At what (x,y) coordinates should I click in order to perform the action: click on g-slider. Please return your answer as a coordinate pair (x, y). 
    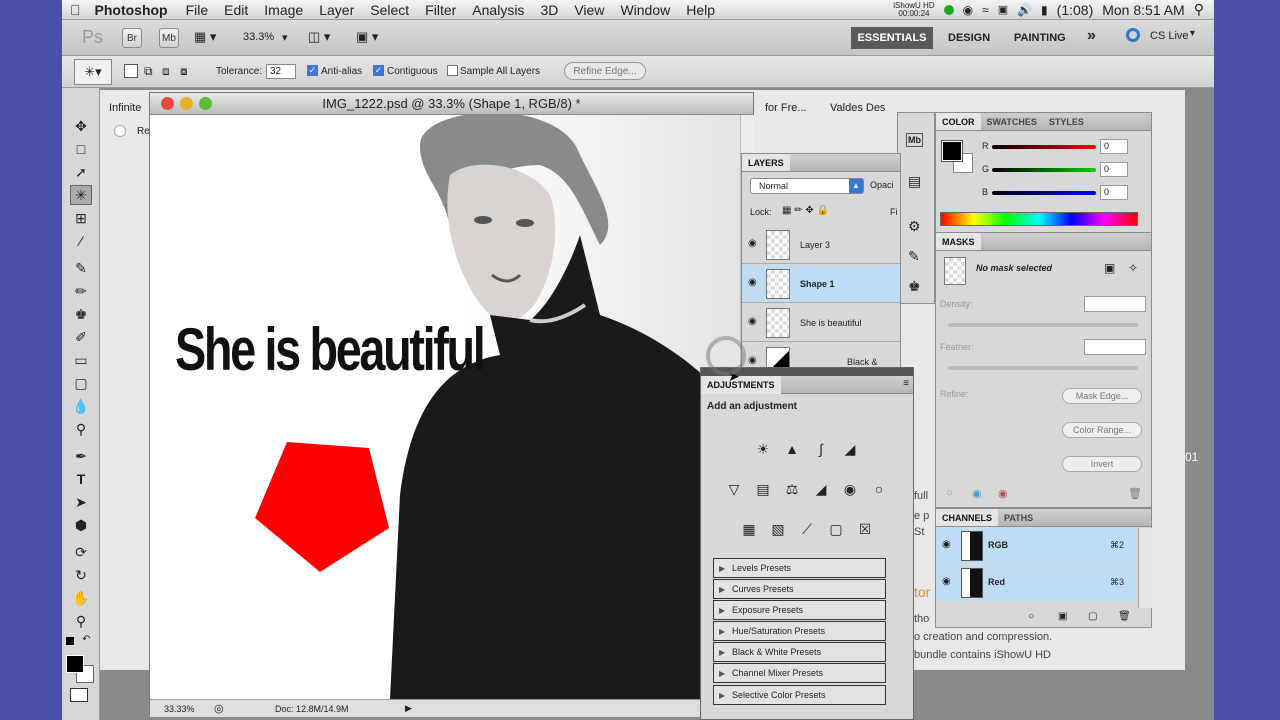
    Looking at the image, I should click on (1044, 170).